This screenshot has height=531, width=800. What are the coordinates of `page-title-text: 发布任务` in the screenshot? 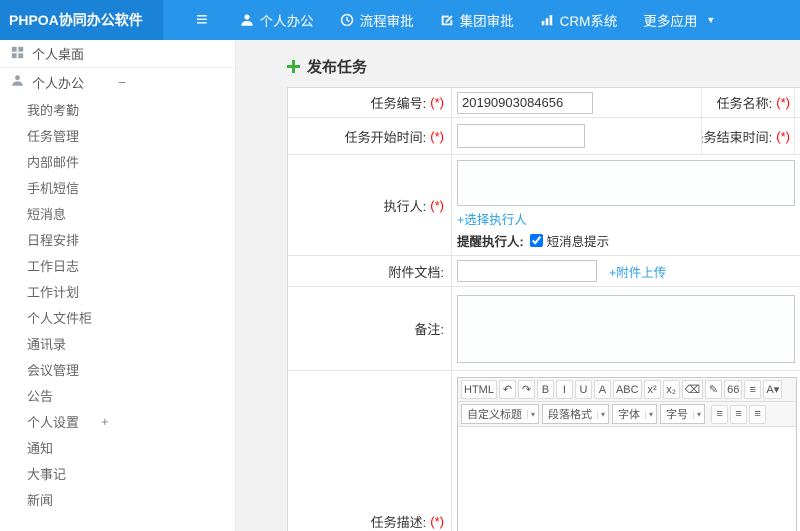 It's located at (337, 67).